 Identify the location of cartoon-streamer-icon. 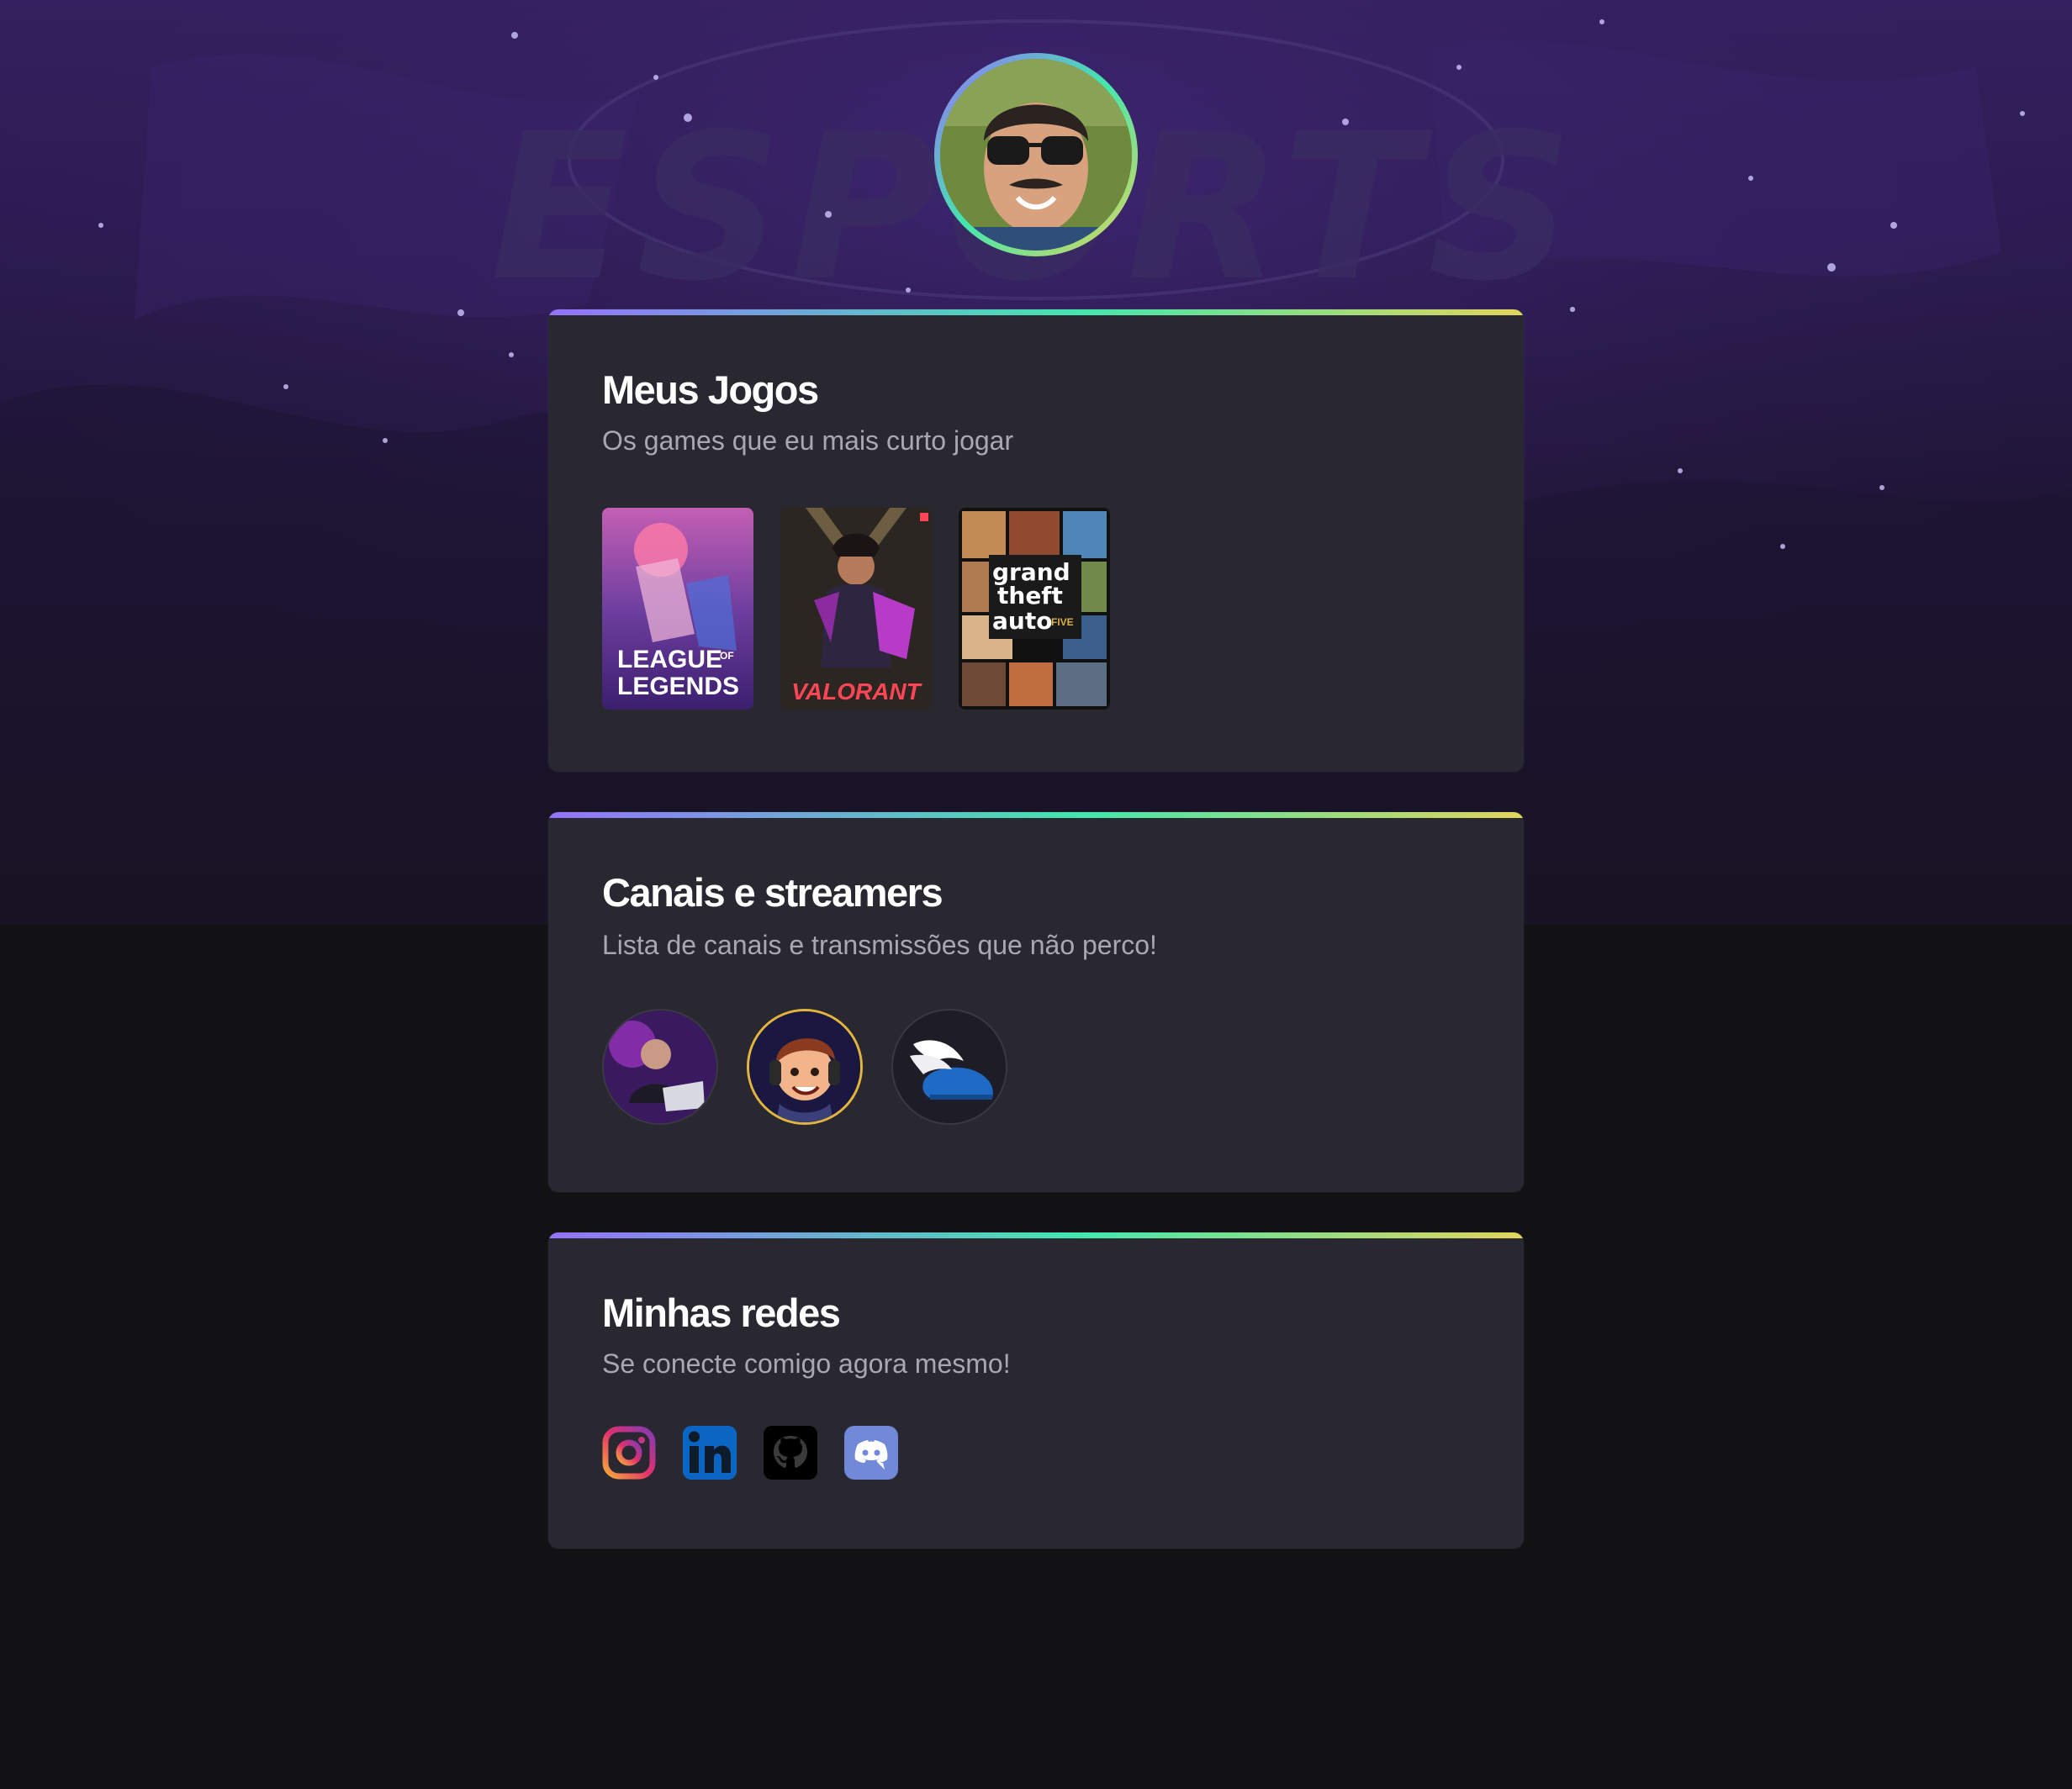
(804, 1066).